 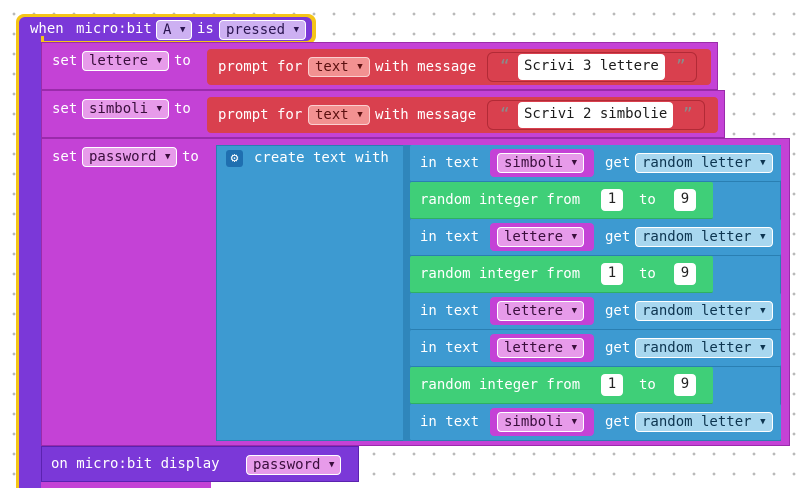 I want to click on var-dropdown-simboli: simboli ▼, so click(x=126, y=109).